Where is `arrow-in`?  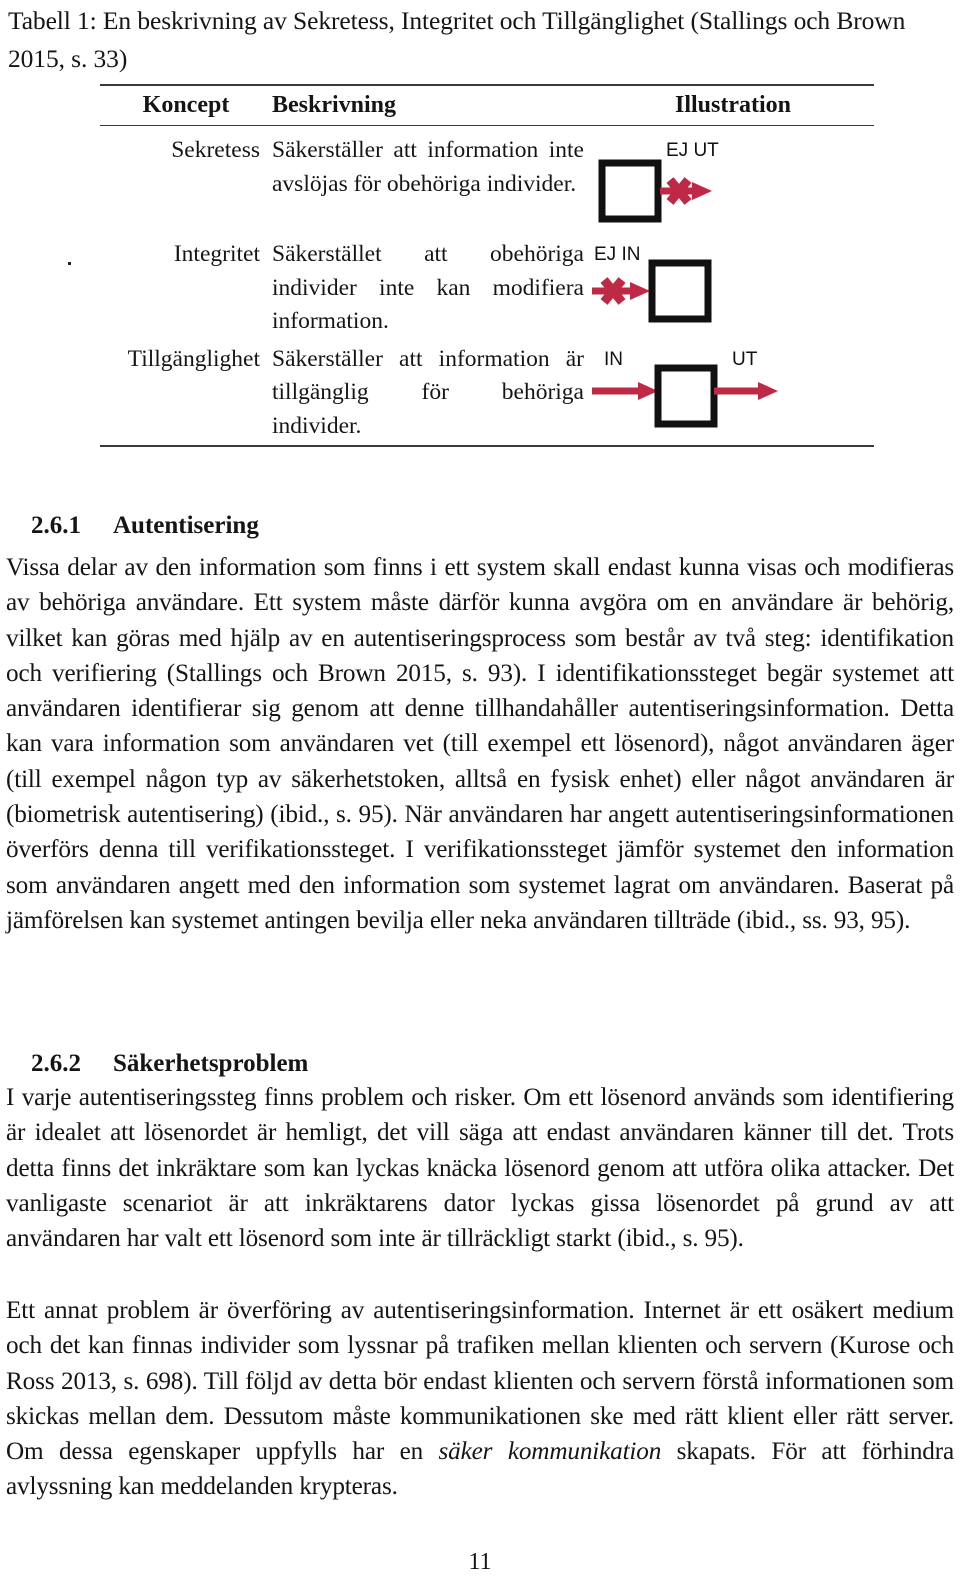 arrow-in is located at coordinates (625, 390).